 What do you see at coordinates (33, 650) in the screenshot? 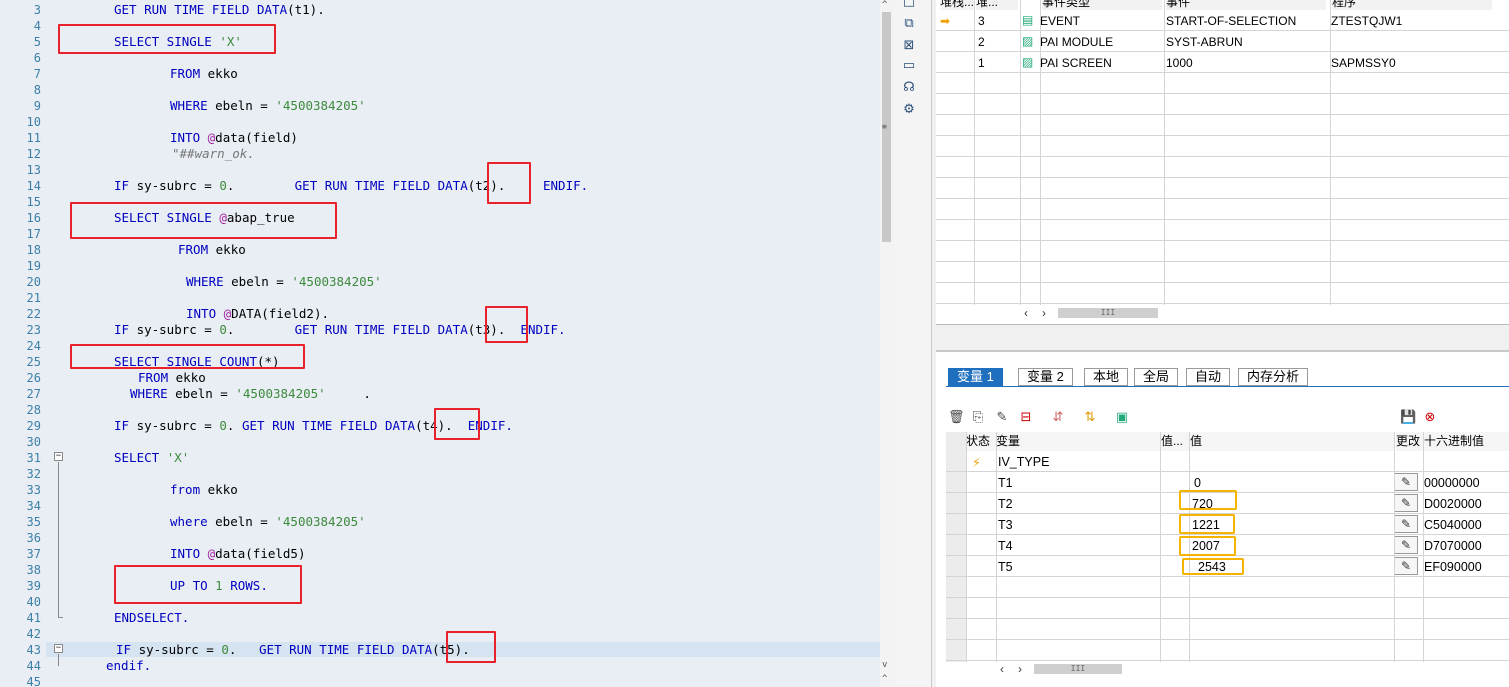
I see `line-number: 43` at bounding box center [33, 650].